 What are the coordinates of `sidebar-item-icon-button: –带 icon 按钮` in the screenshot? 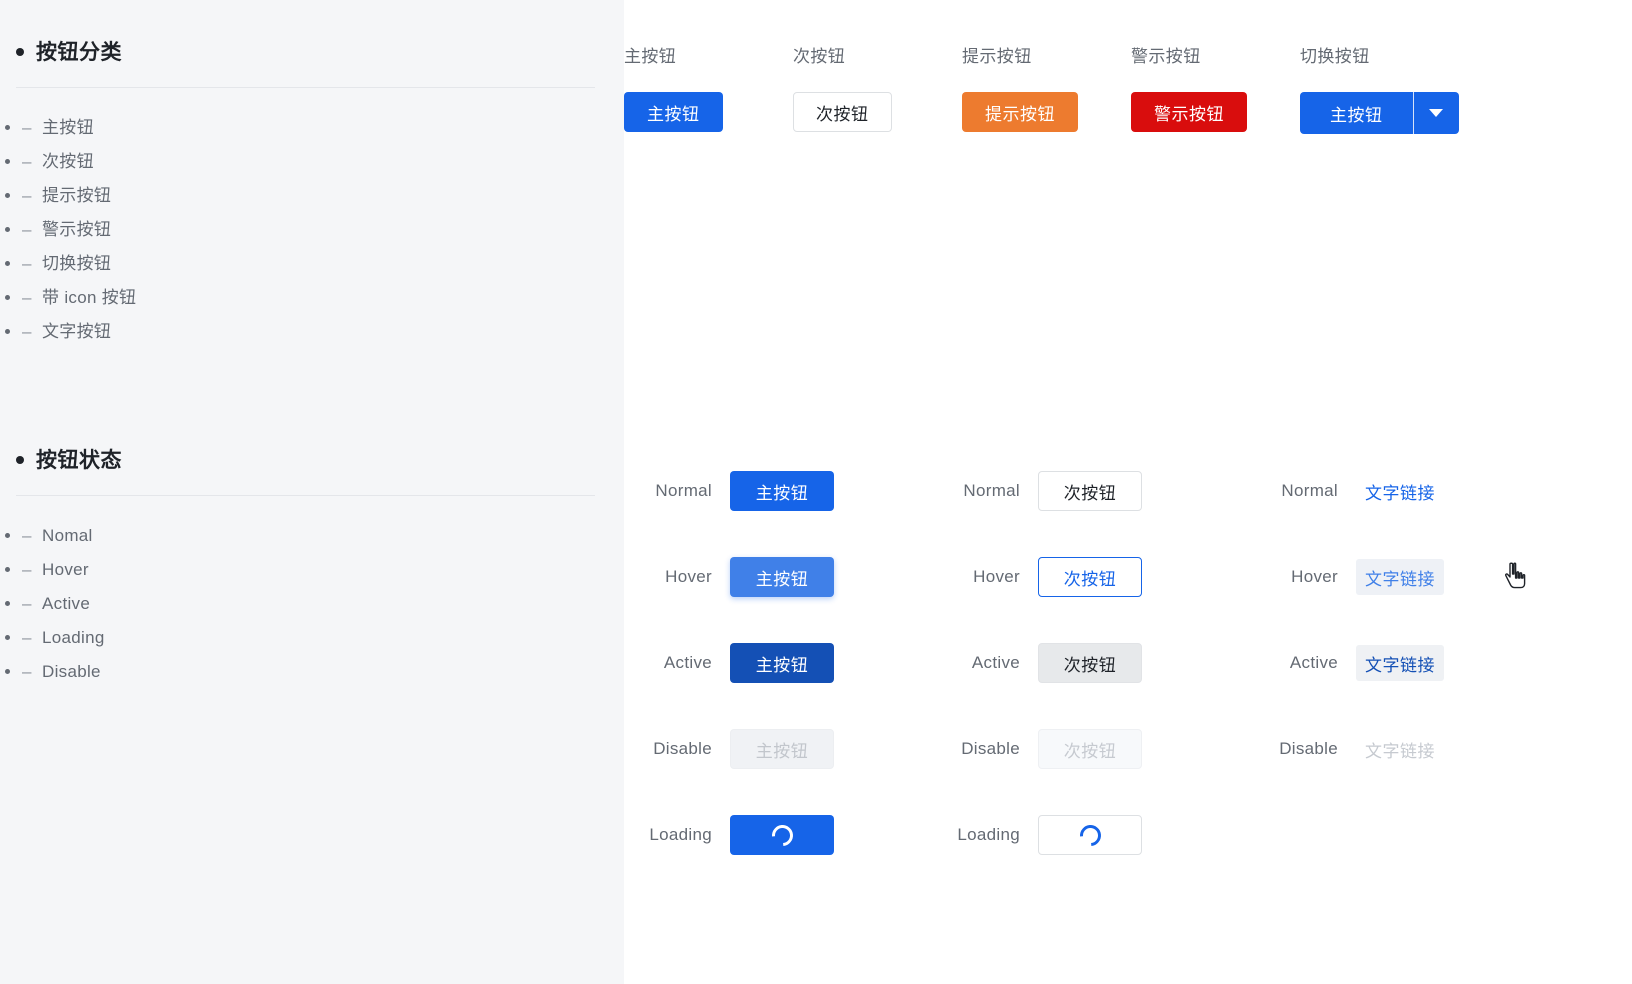 It's located at (323, 298).